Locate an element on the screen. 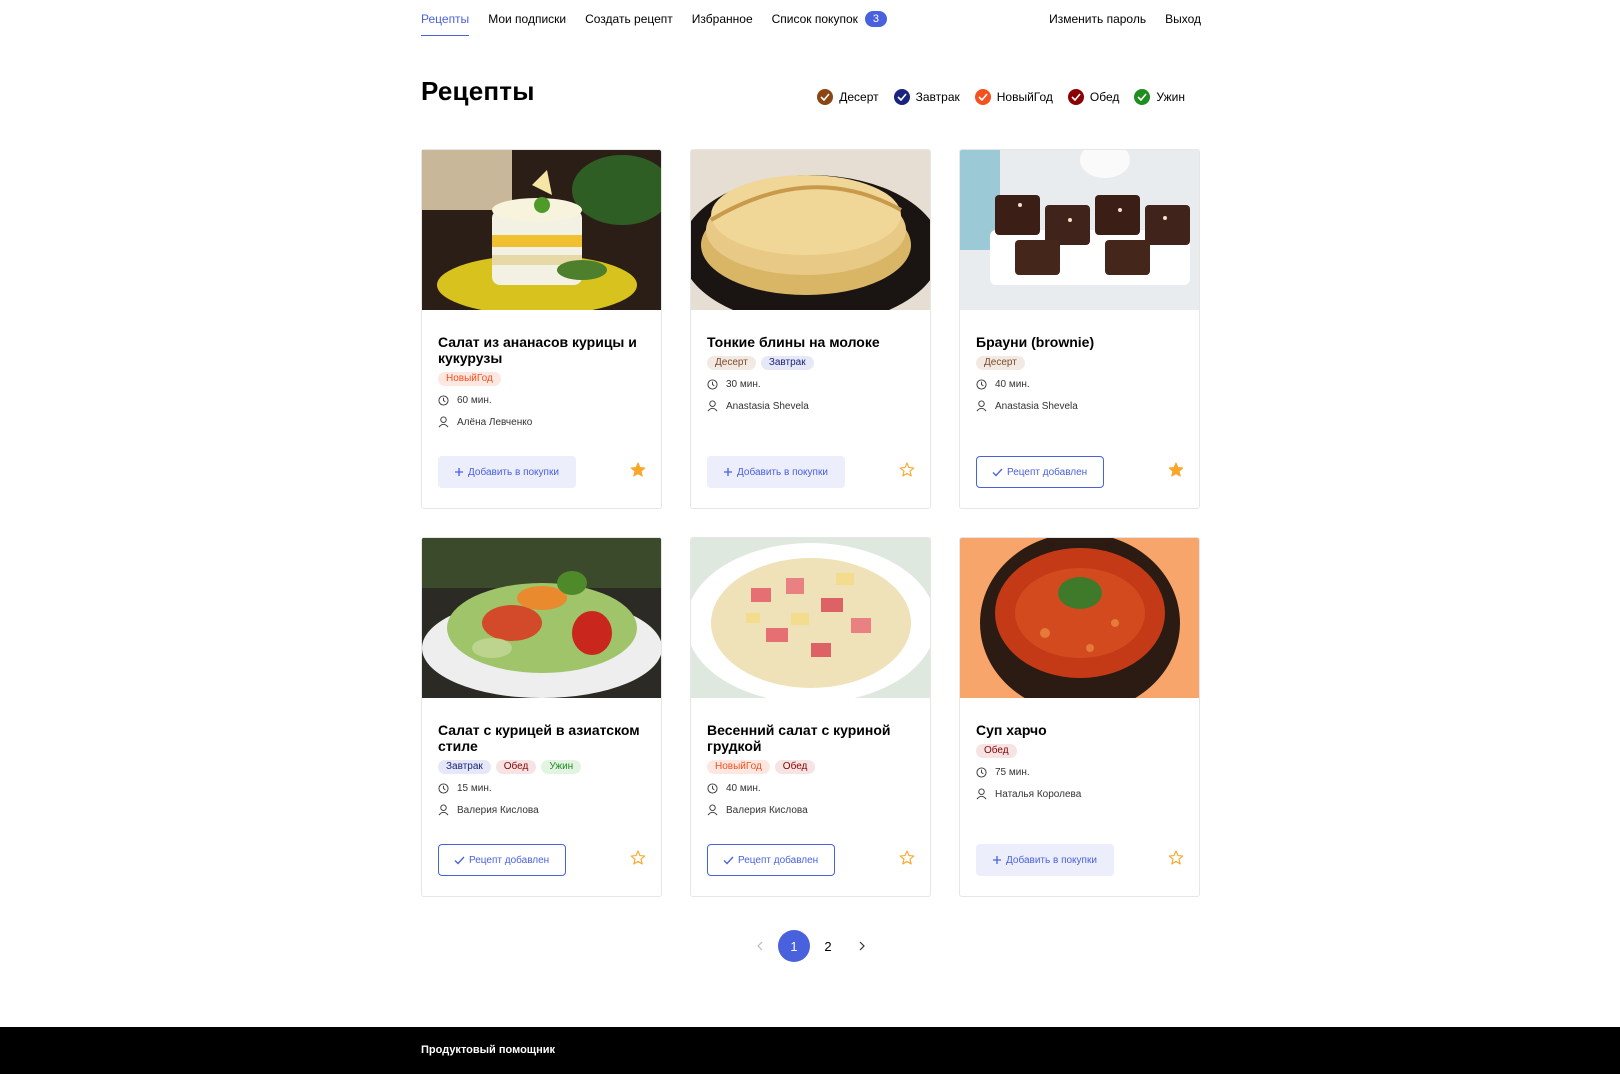 The image size is (1620, 1074). prev-page-button is located at coordinates (760, 946).